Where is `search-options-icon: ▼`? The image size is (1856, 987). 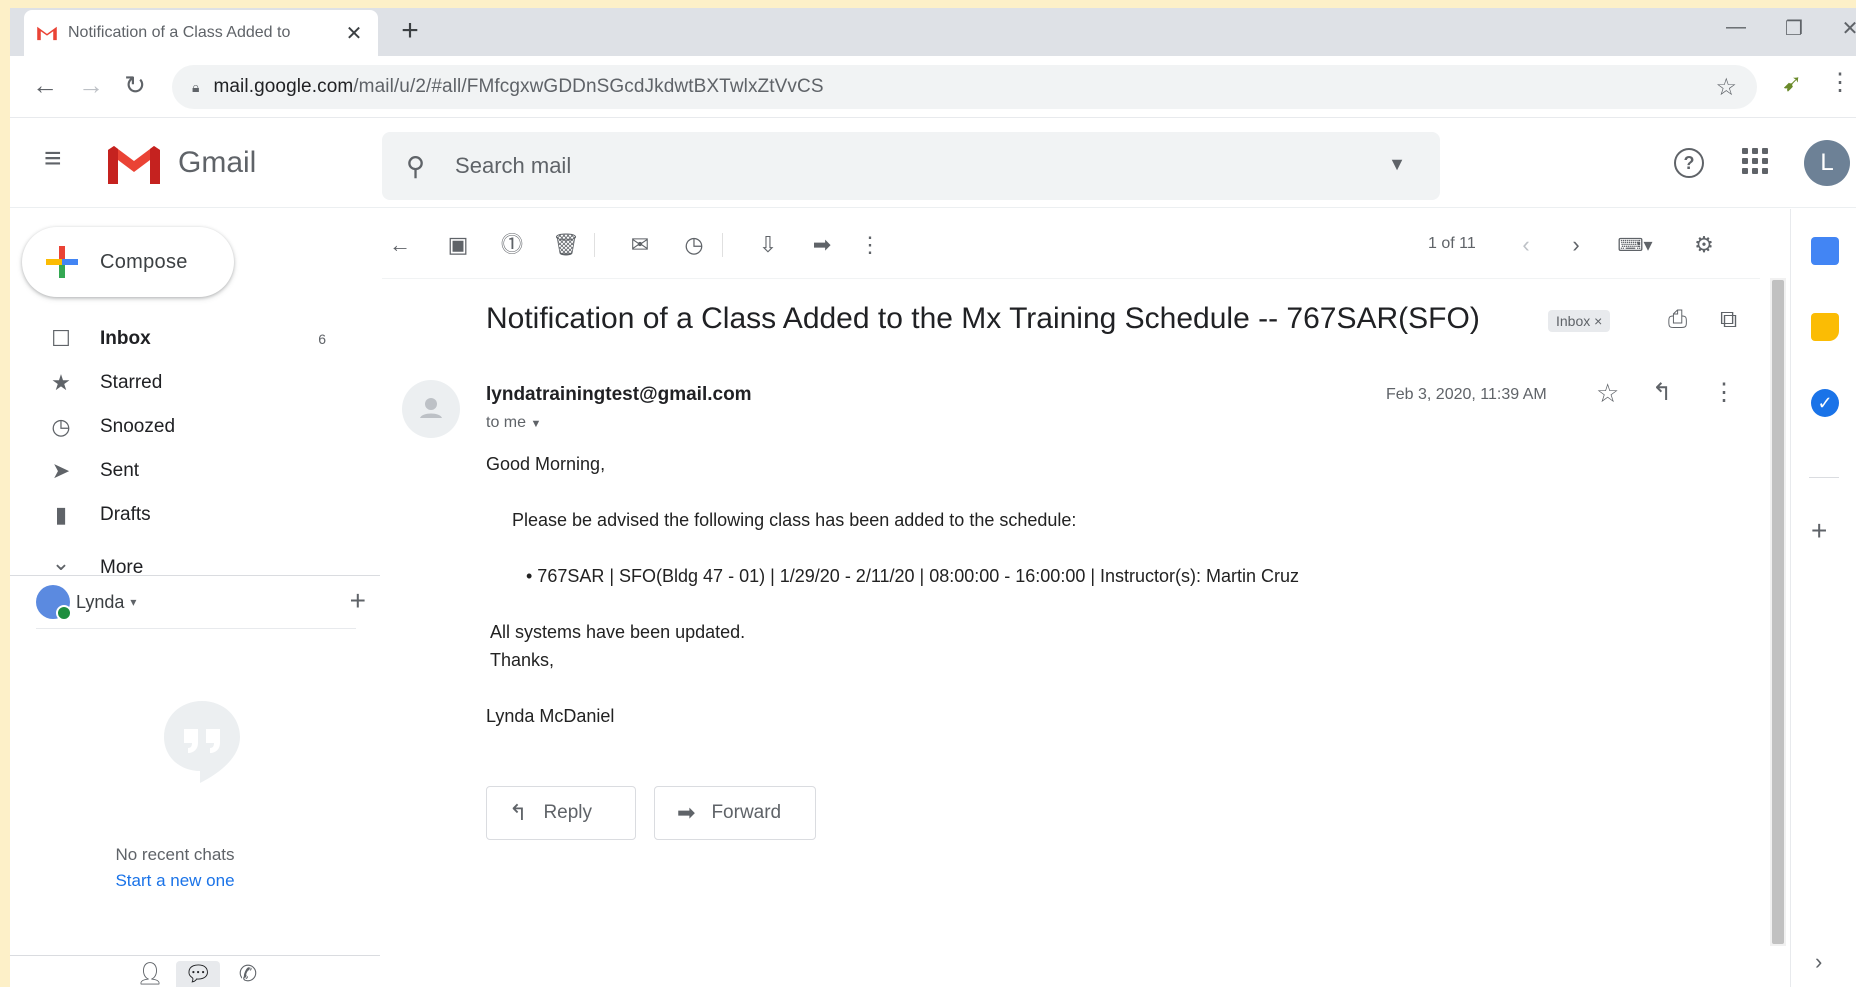 search-options-icon: ▼ is located at coordinates (1397, 164).